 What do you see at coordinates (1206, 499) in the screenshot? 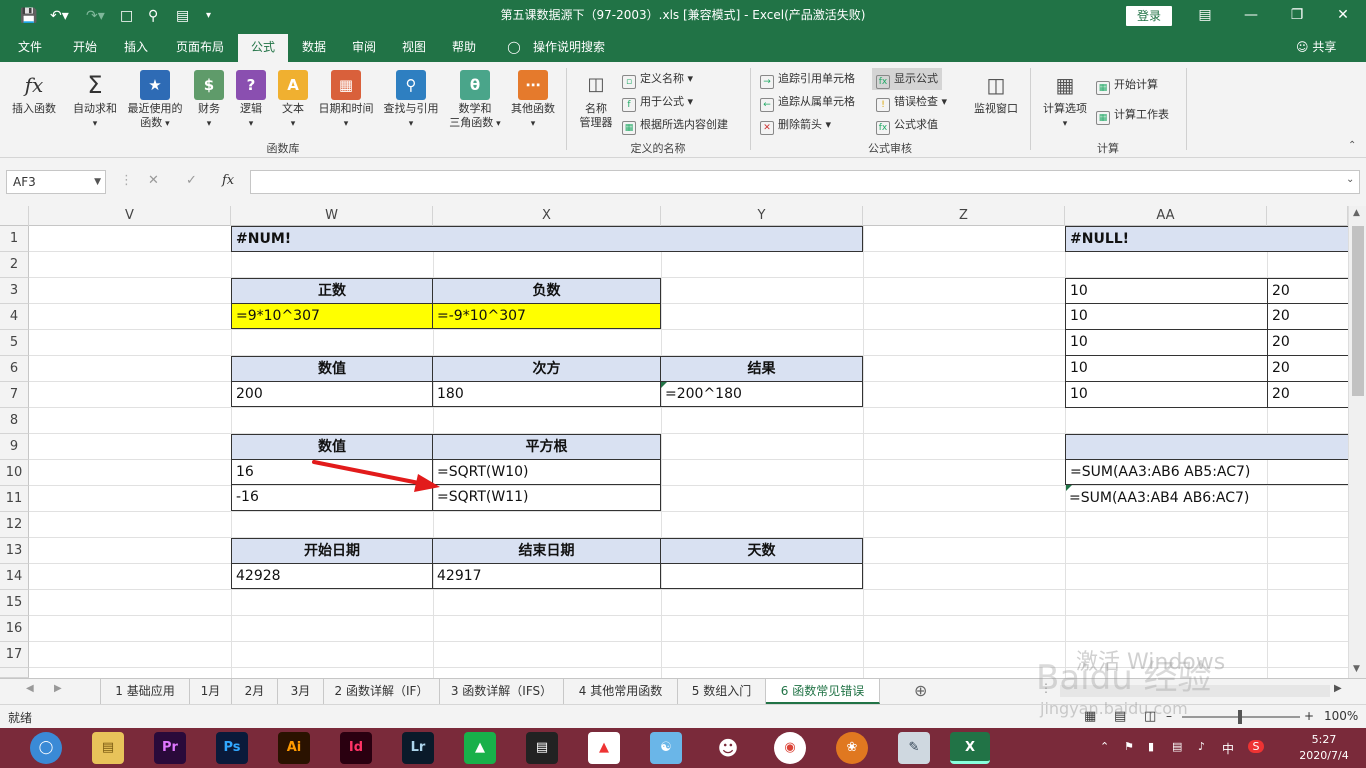
I see `cell-aa11: =SUM(AA3:AB4 AB6:AC7)` at bounding box center [1206, 499].